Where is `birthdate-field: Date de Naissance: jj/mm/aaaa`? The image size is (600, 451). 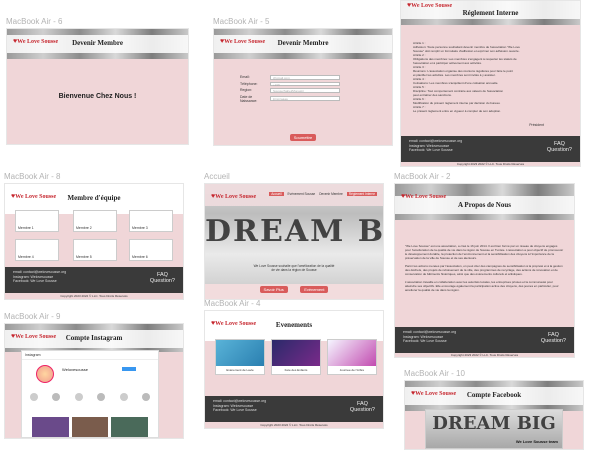
birthdate-field: Date de Naissance: jj/mm/aaaa is located at coordinates (290, 99).